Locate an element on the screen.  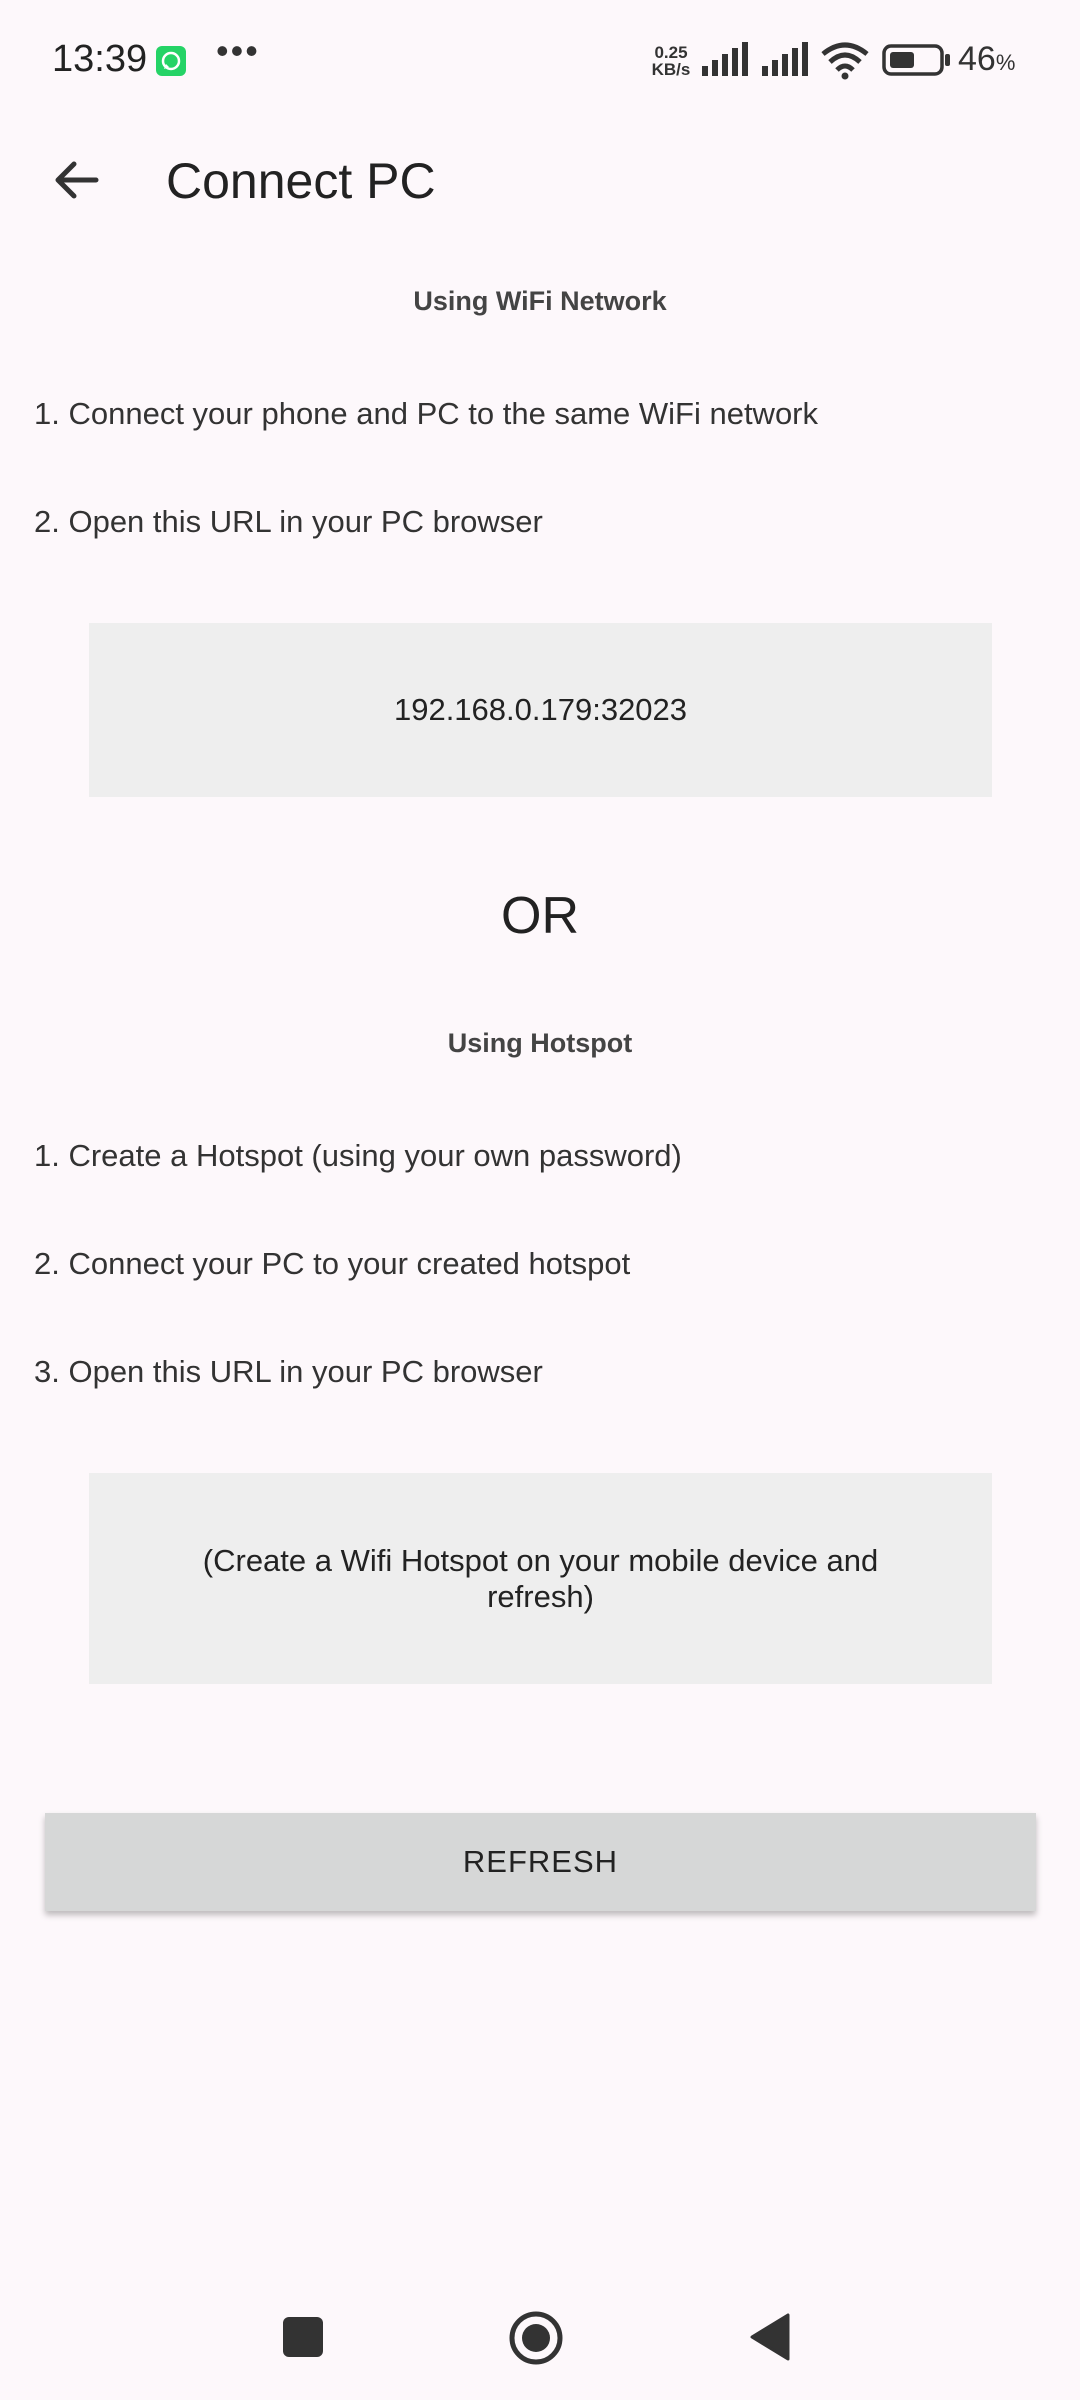
battery-percentage: 46% is located at coordinates (986, 59).